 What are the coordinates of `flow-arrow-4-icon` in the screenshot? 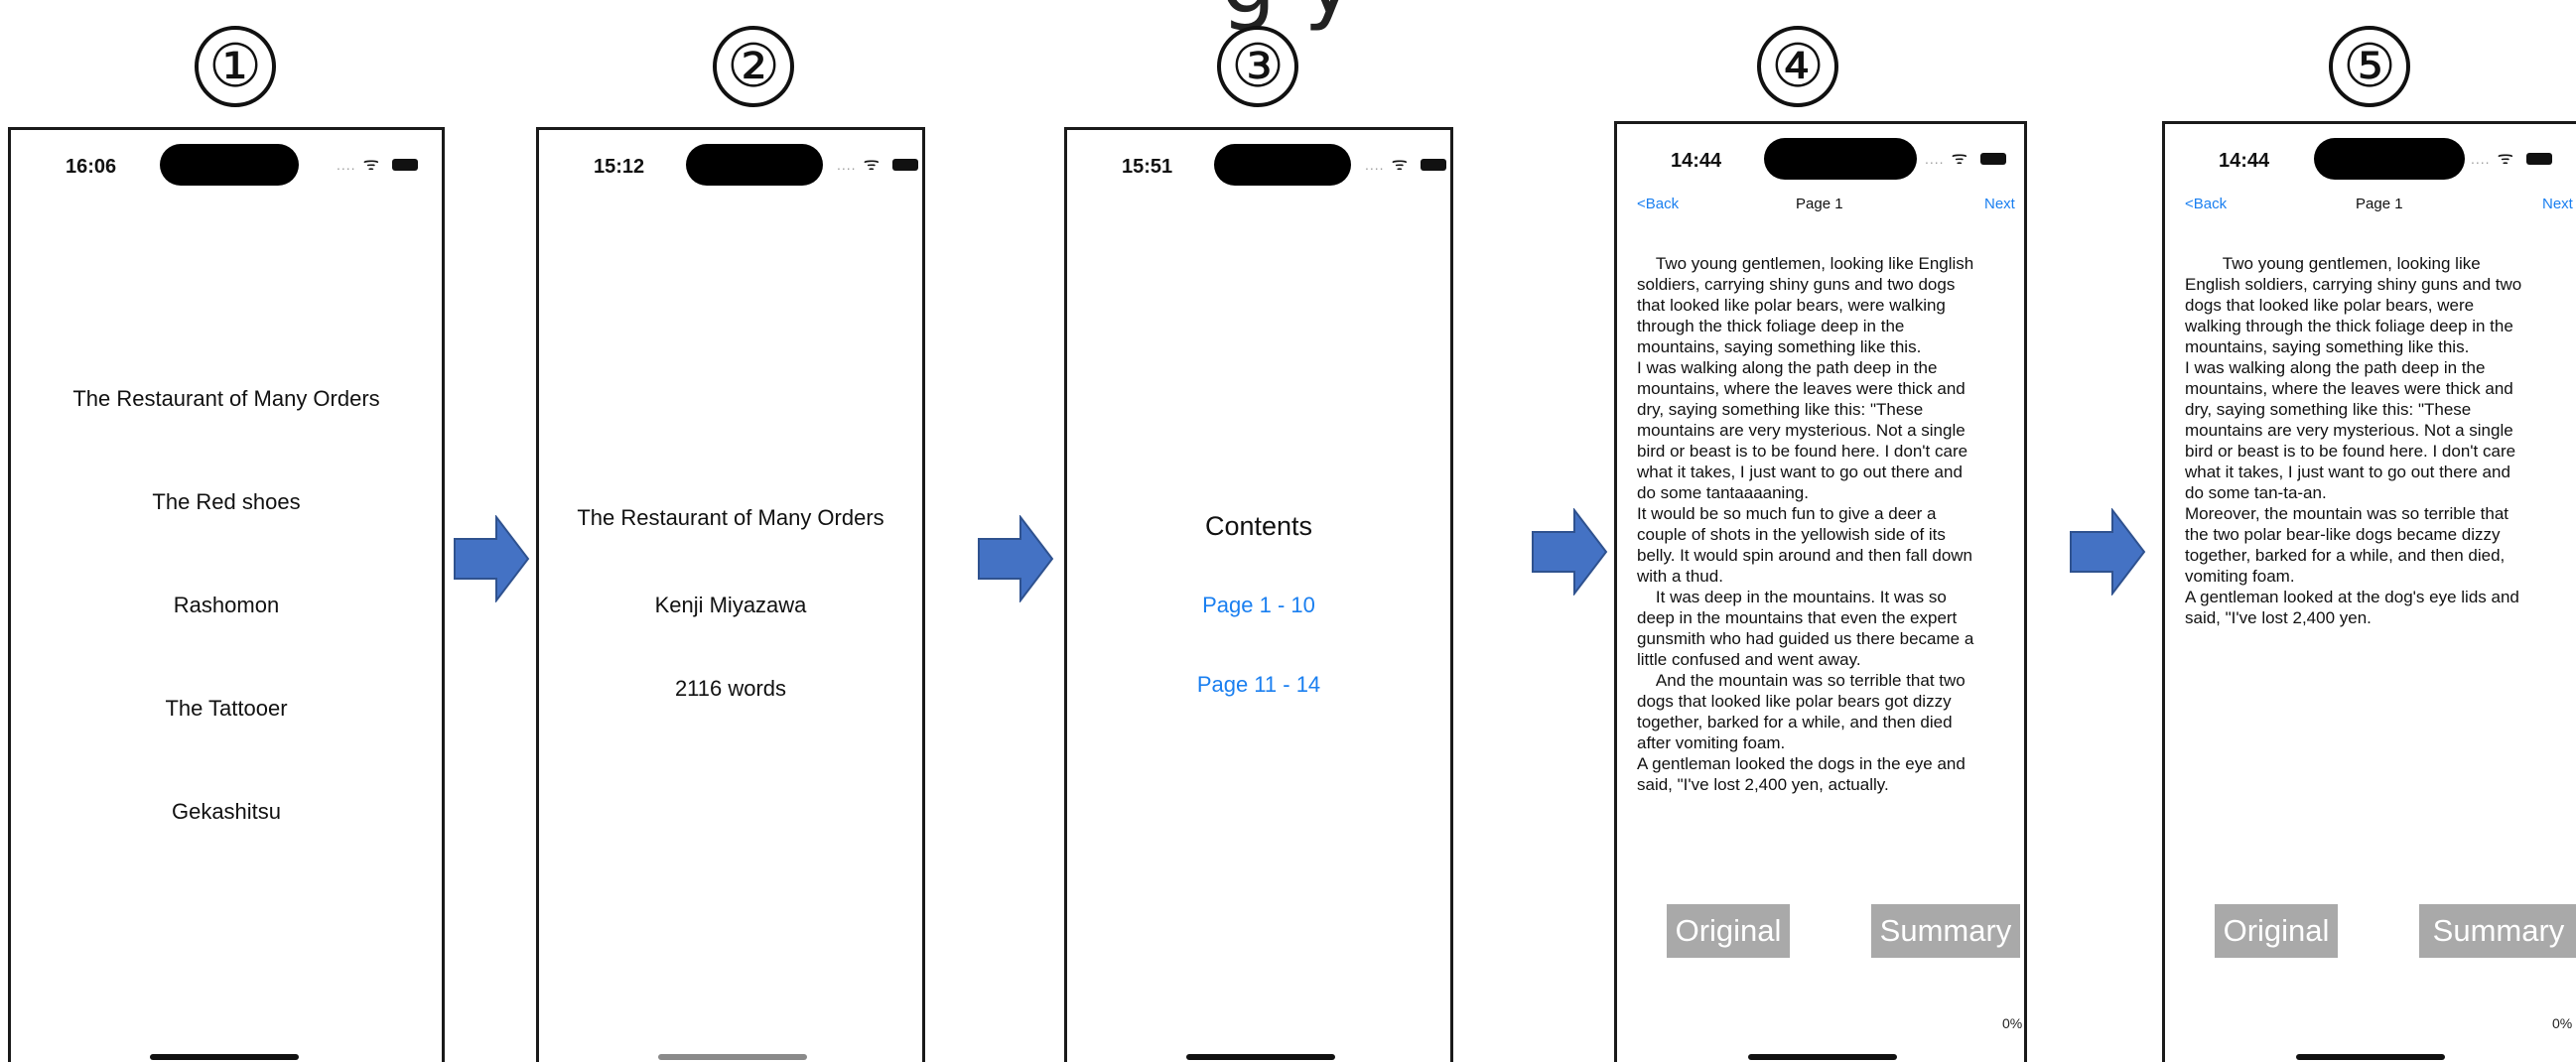 It's located at (2108, 552).